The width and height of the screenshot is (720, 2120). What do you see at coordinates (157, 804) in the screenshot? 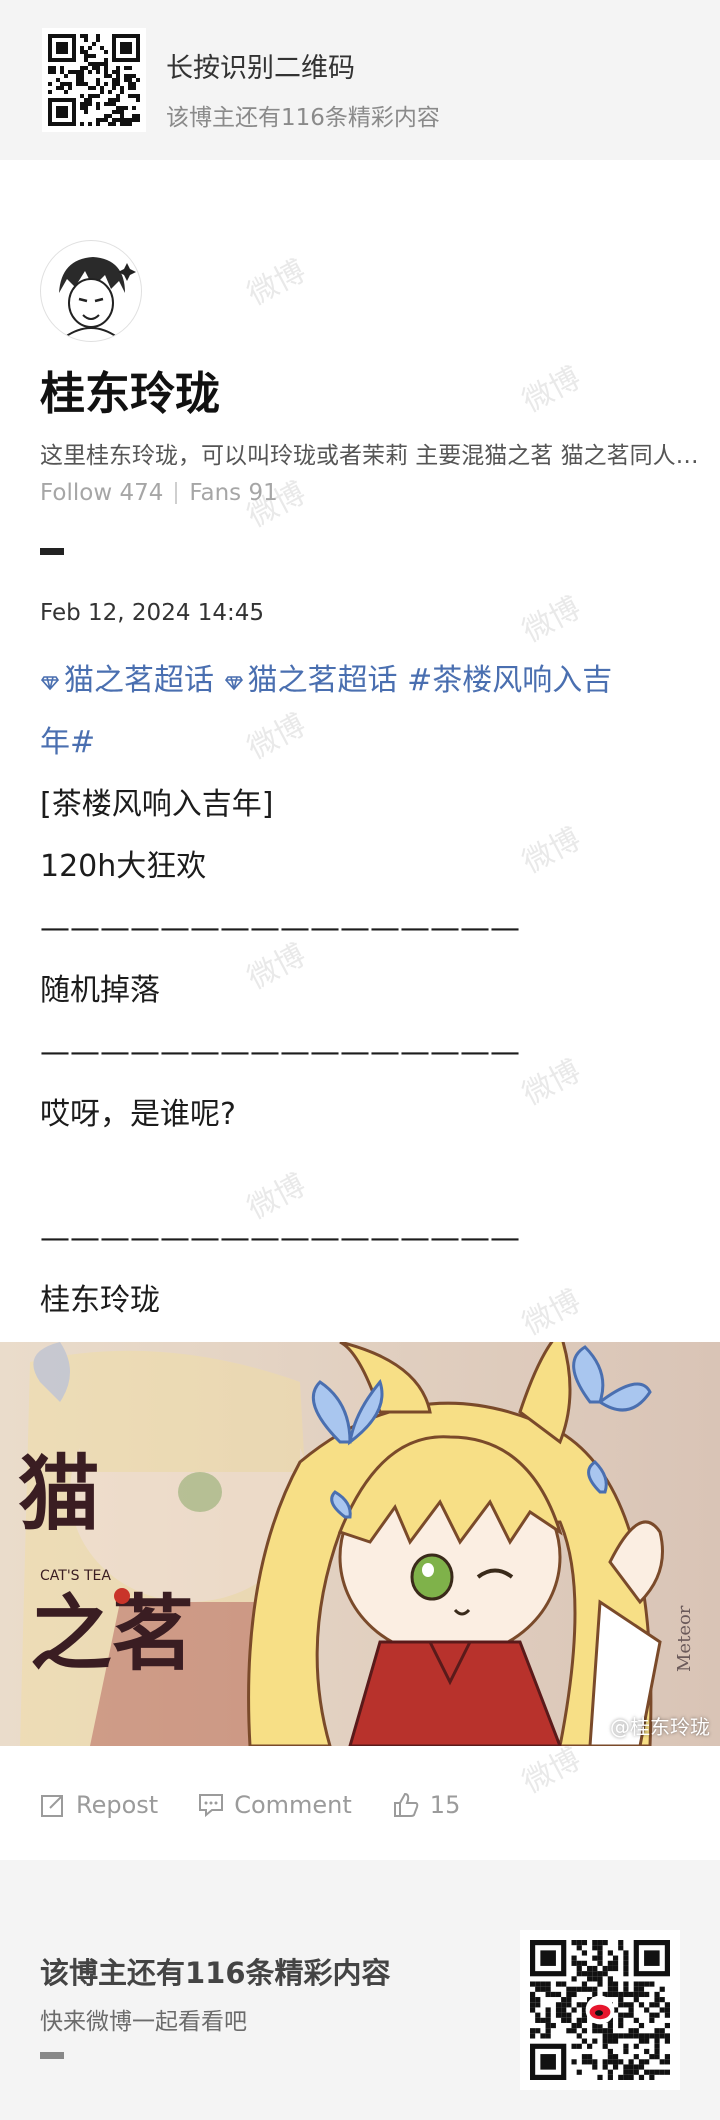
I see `post-line-event: [茶楼风响入吉年]` at bounding box center [157, 804].